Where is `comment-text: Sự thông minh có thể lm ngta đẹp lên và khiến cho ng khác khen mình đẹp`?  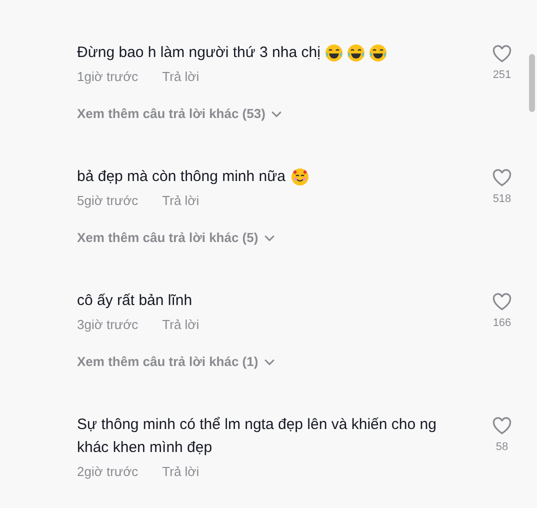 comment-text: Sự thông minh có thể lm ngta đẹp lên và khiến cho ng khác khen mình đẹp is located at coordinates (257, 436).